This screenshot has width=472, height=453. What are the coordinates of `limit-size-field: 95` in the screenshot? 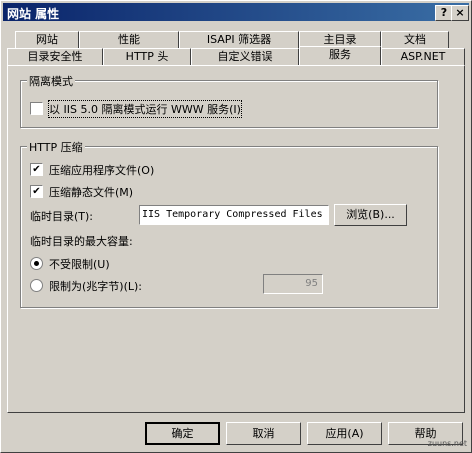 It's located at (293, 284).